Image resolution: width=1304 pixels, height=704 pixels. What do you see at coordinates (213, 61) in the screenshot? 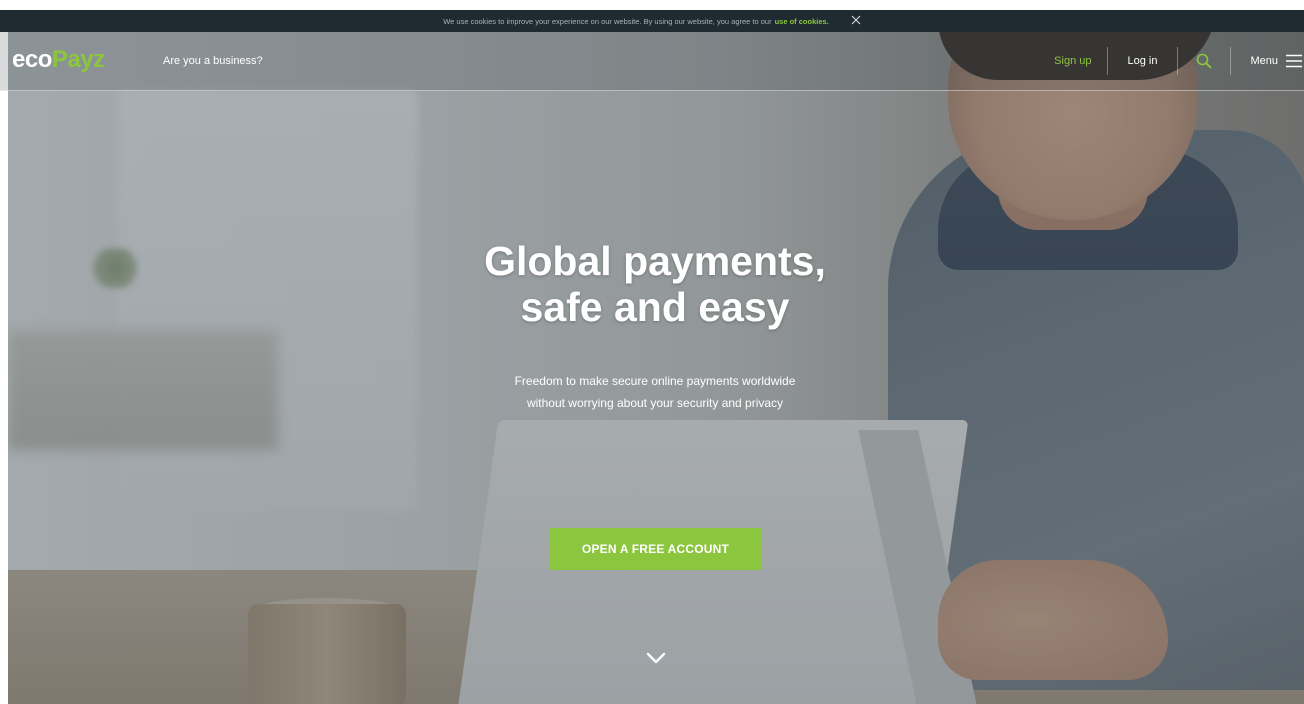
I see `business-link: Are you a business?` at bounding box center [213, 61].